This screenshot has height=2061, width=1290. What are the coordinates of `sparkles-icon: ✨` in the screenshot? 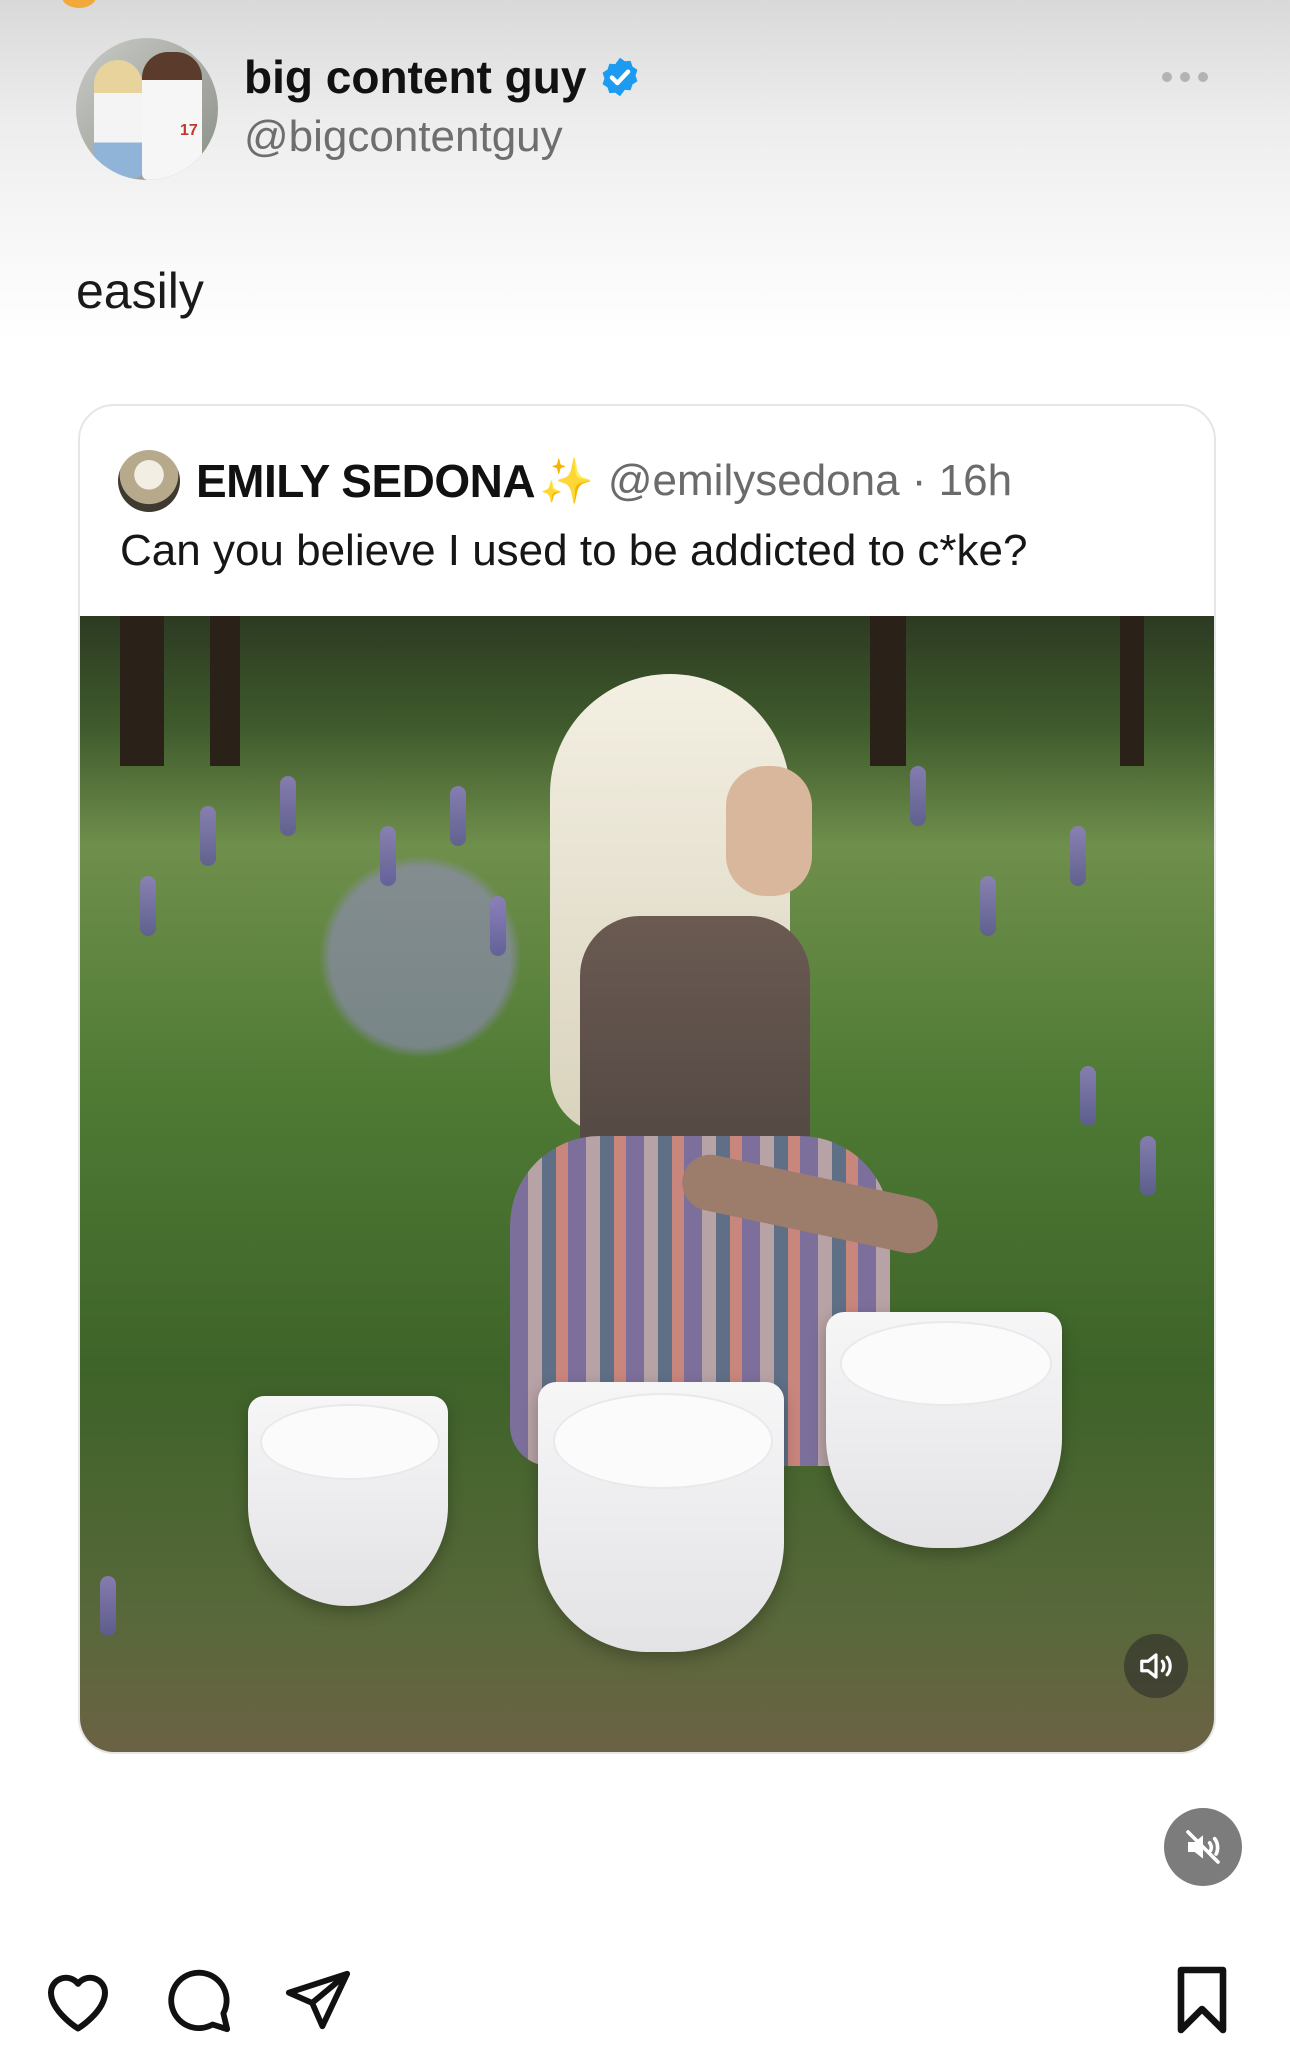 It's located at (566, 481).